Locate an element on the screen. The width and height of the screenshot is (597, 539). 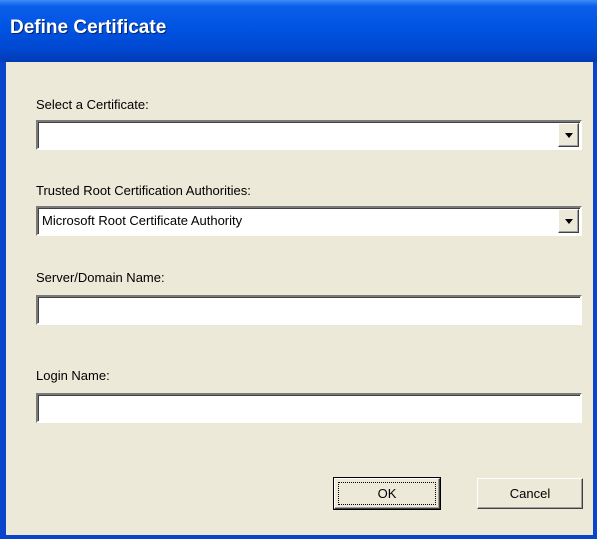
server-domain-field is located at coordinates (309, 310).